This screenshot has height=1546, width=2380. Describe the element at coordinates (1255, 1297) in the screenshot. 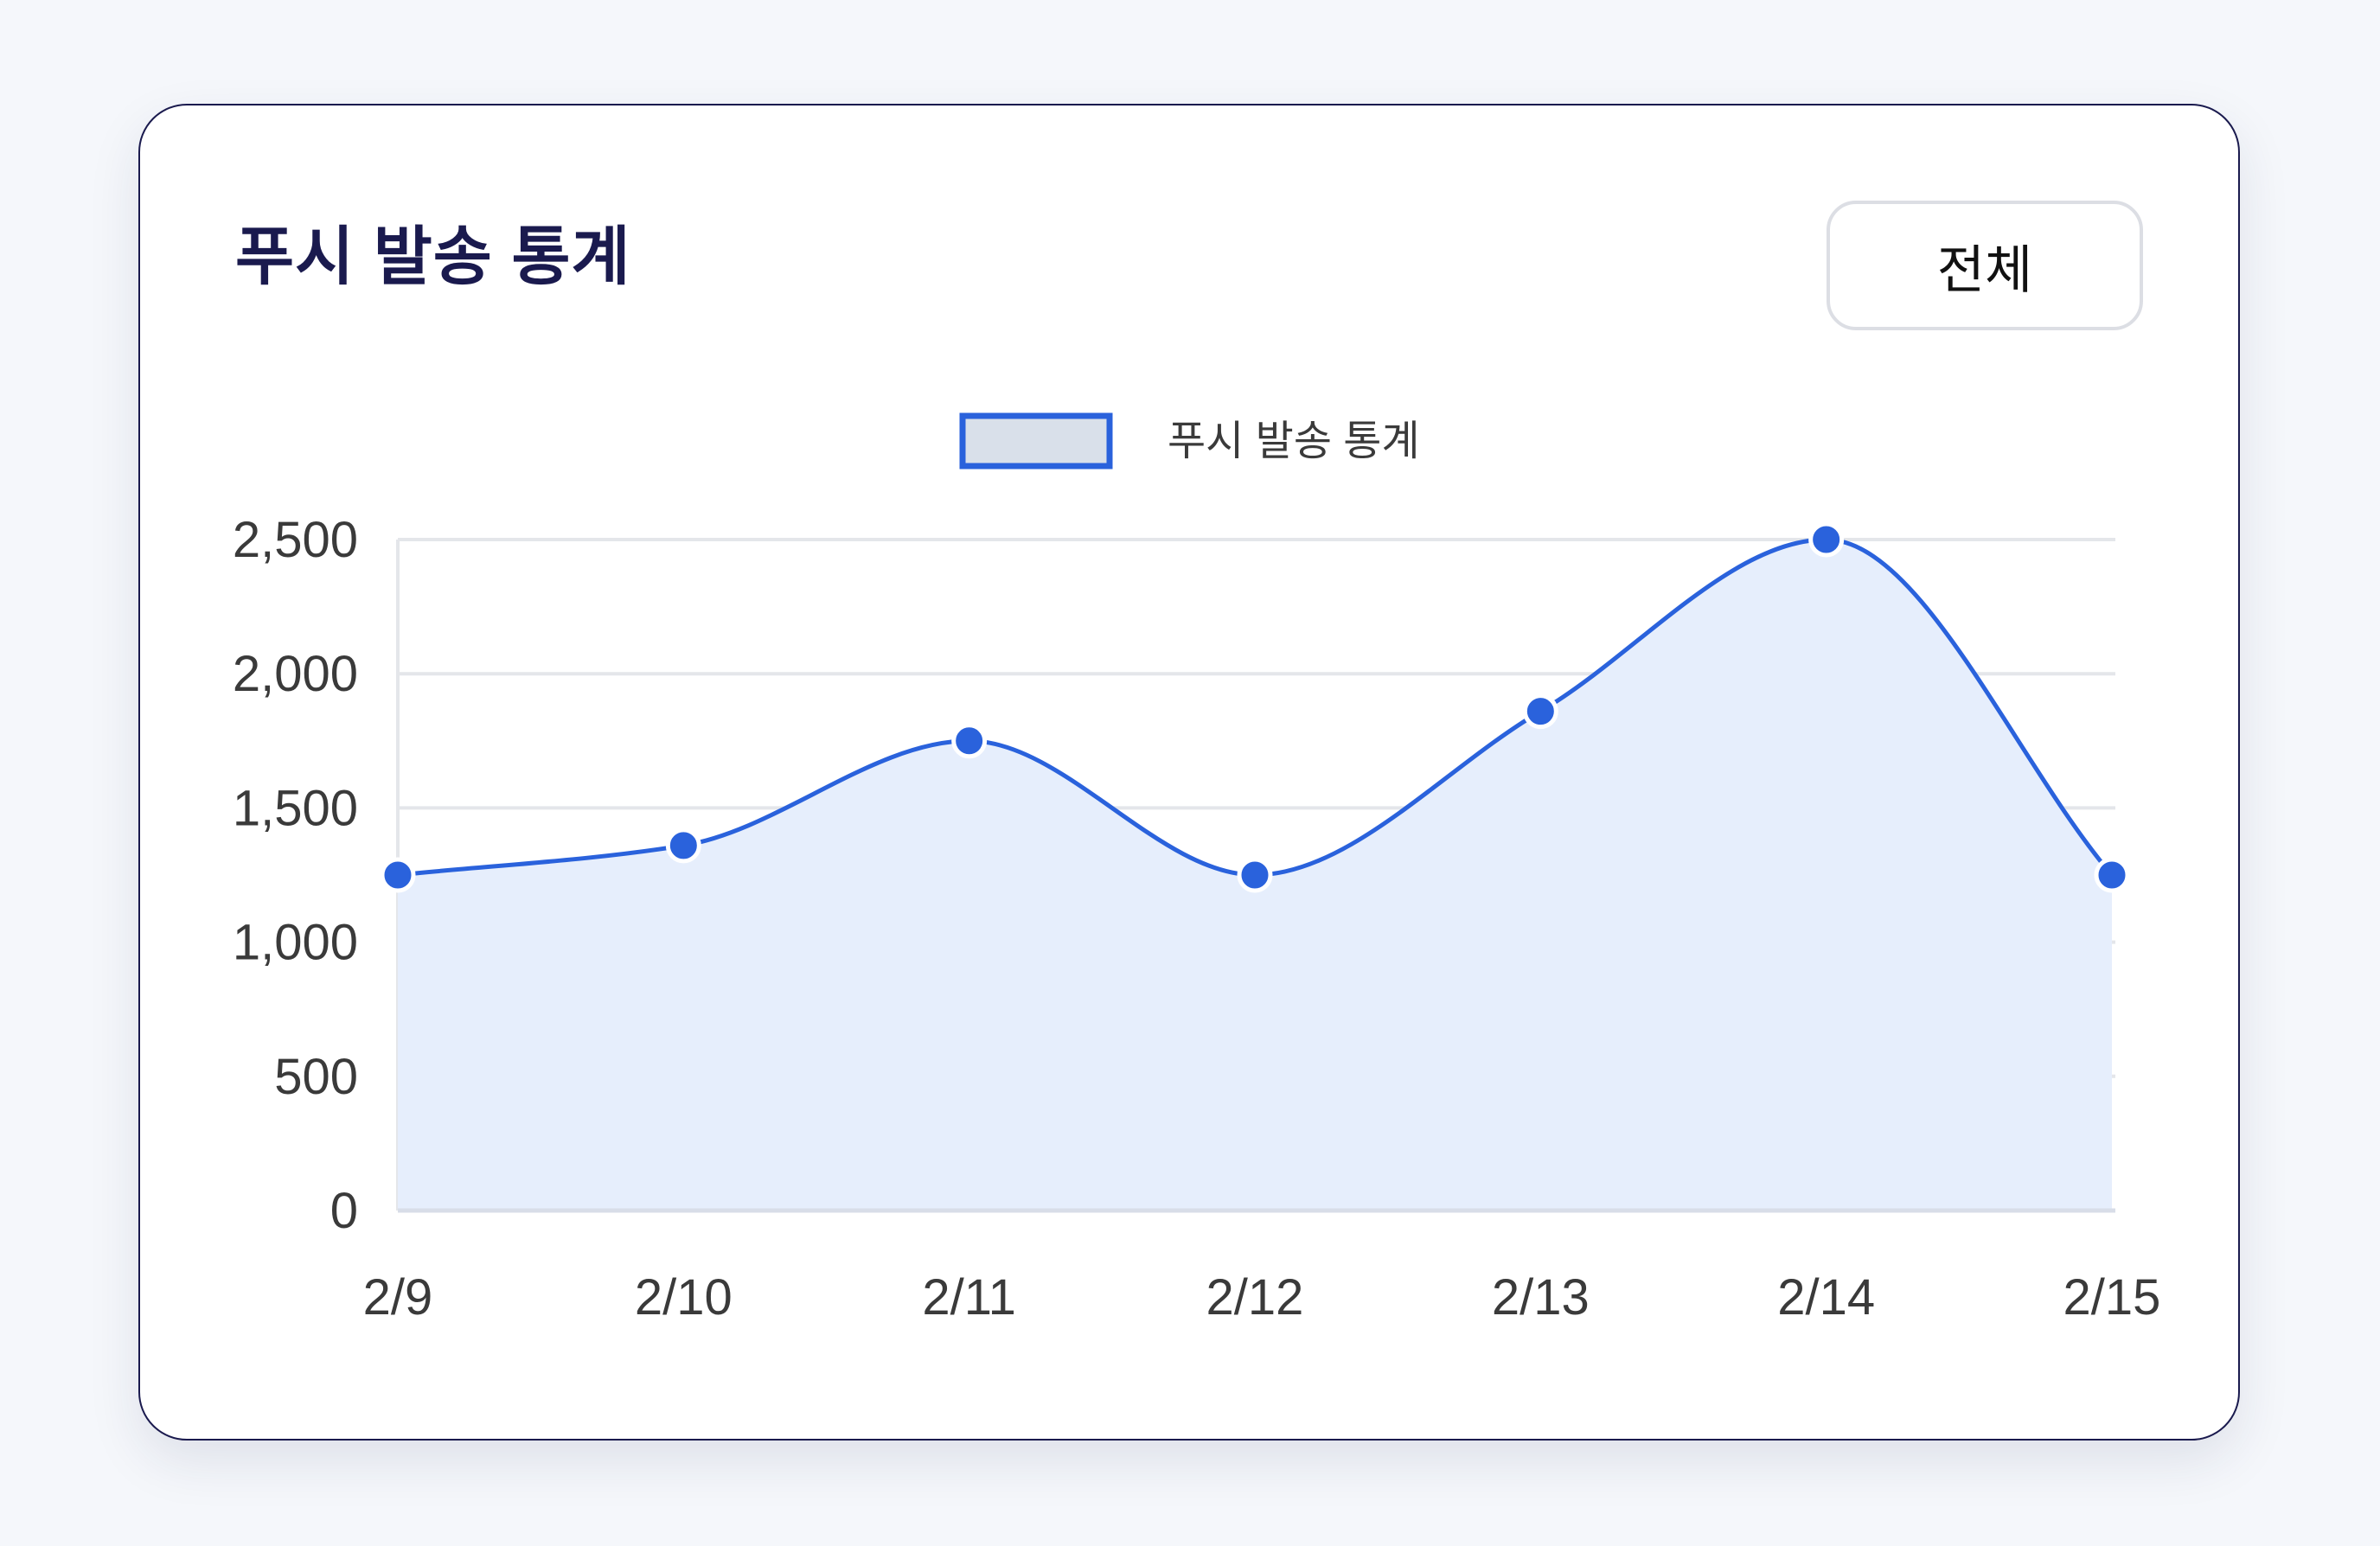

I see `x-tick-label: 2/12` at that location.